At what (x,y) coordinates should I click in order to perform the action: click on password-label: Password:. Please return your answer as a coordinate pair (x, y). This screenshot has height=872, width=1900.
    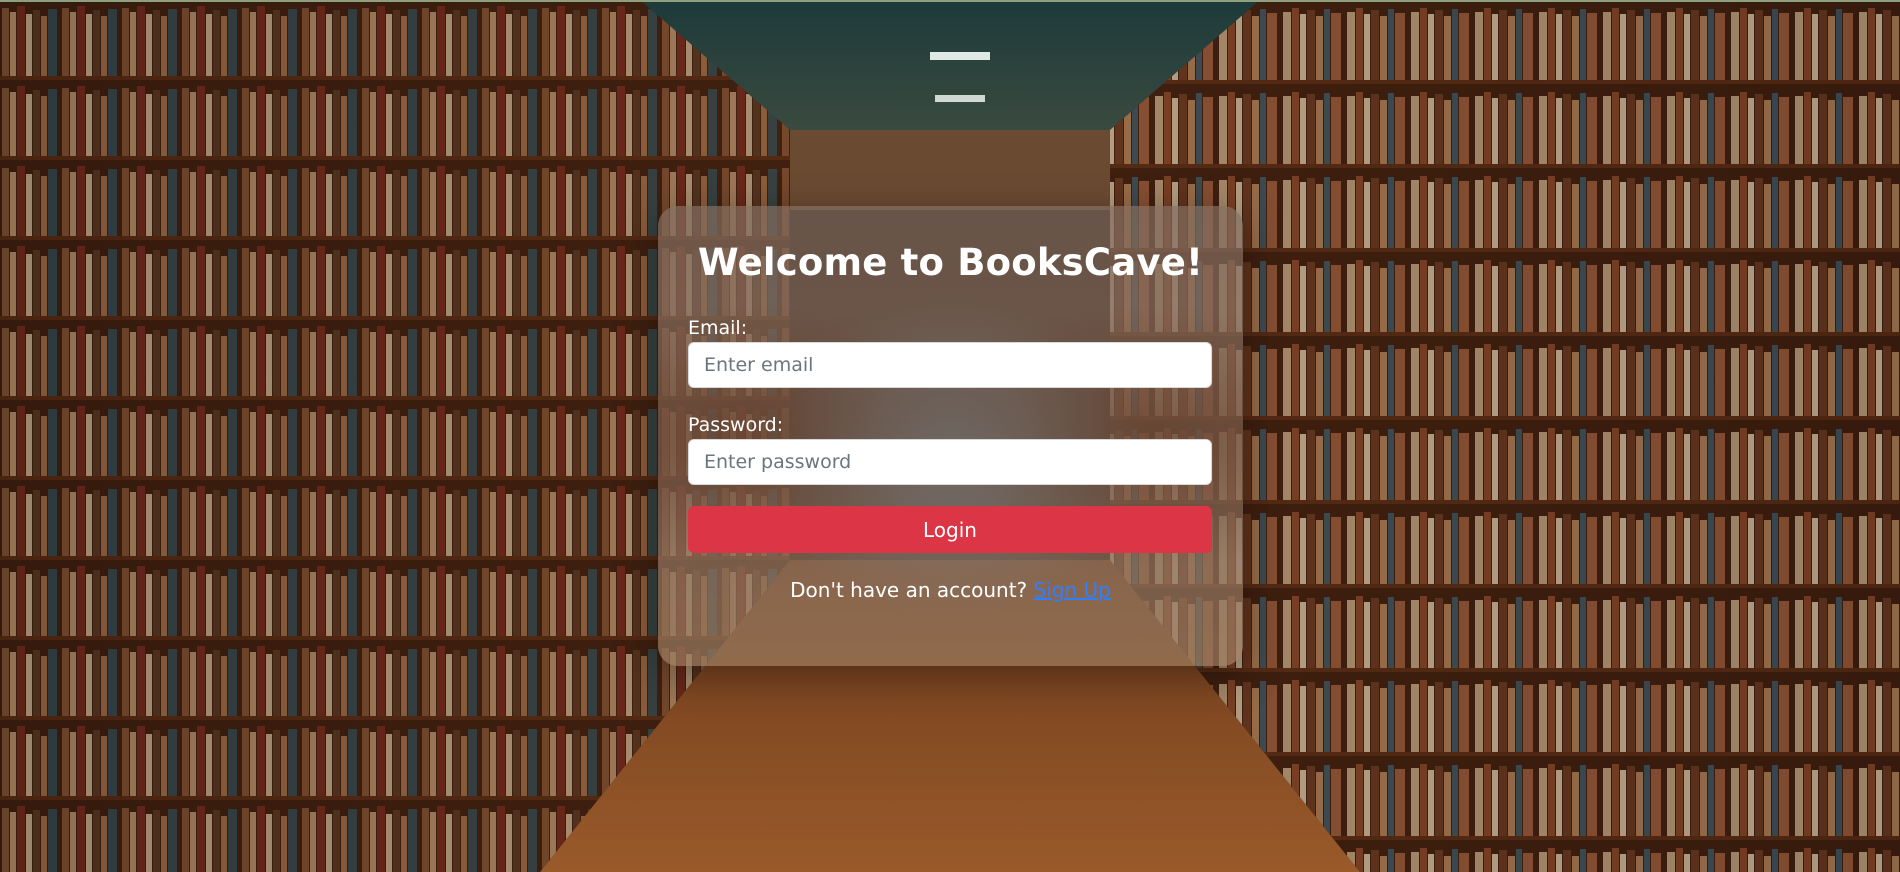
    Looking at the image, I should click on (736, 425).